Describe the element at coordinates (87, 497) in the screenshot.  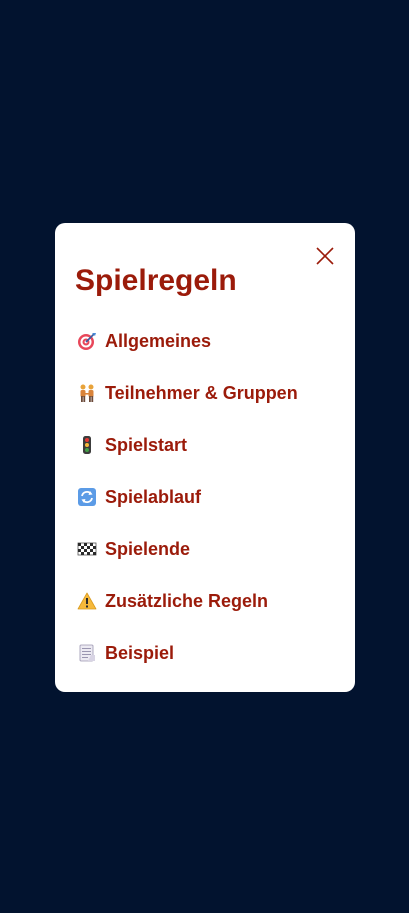
I see `refresh-icon` at that location.